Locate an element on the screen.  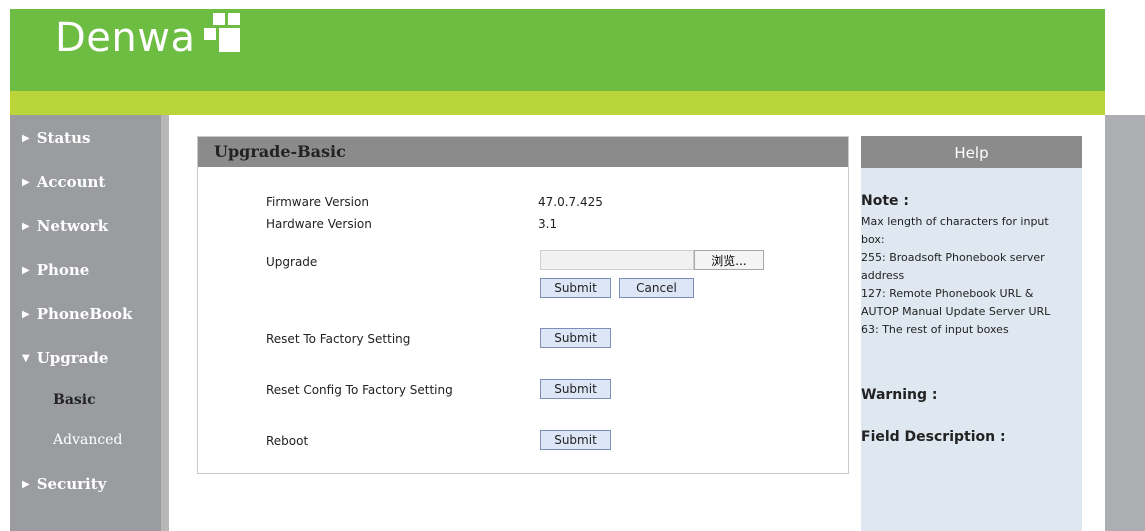
sidebar-item-label: Status is located at coordinates (63, 138).